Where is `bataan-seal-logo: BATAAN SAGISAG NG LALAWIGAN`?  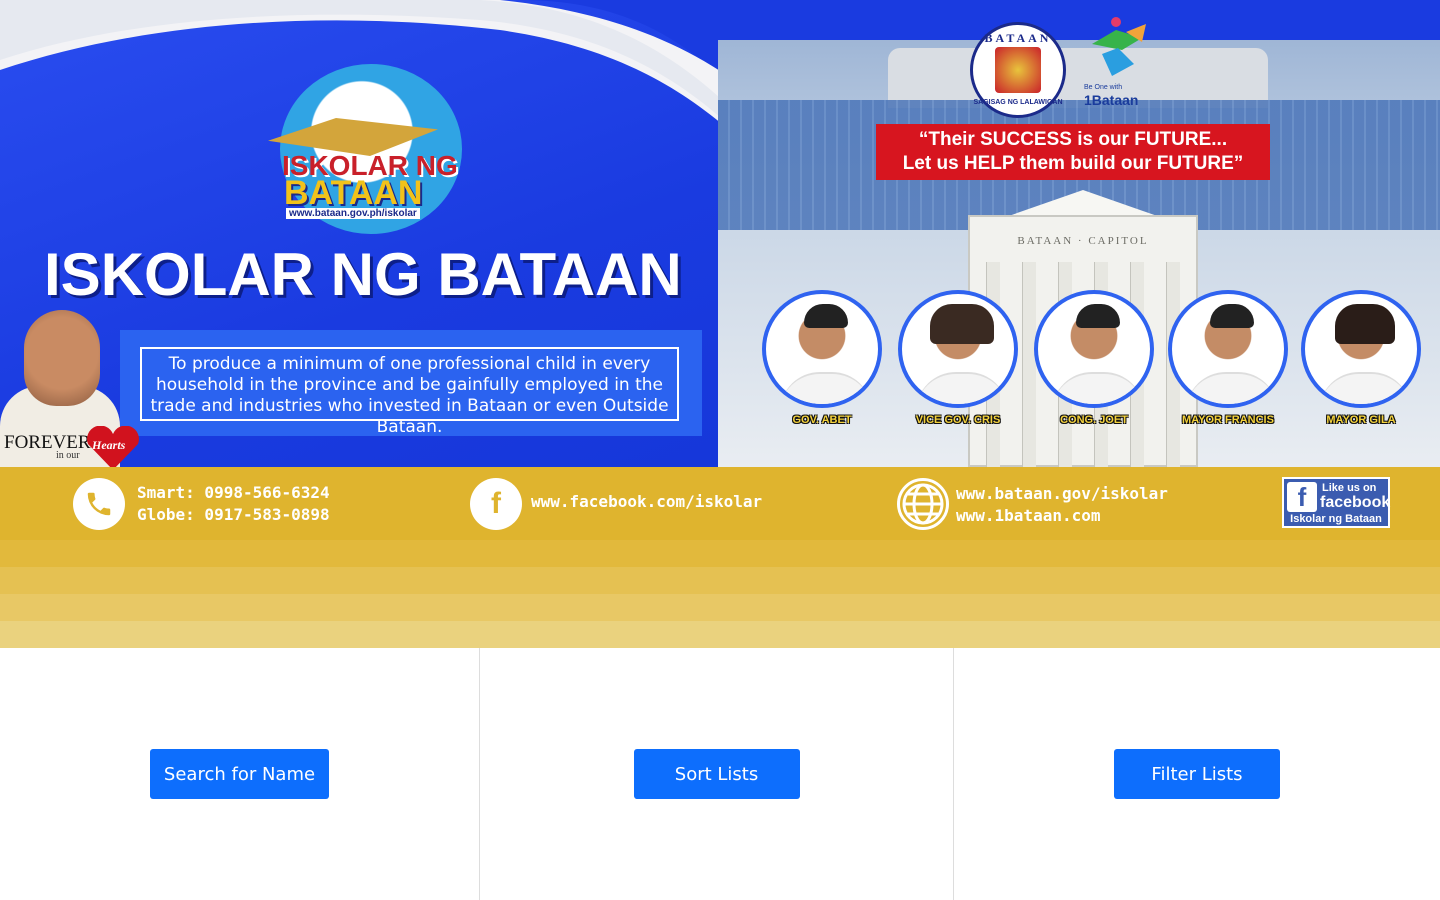
bataan-seal-logo: BATAAN SAGISAG NG LALAWIGAN is located at coordinates (1018, 70).